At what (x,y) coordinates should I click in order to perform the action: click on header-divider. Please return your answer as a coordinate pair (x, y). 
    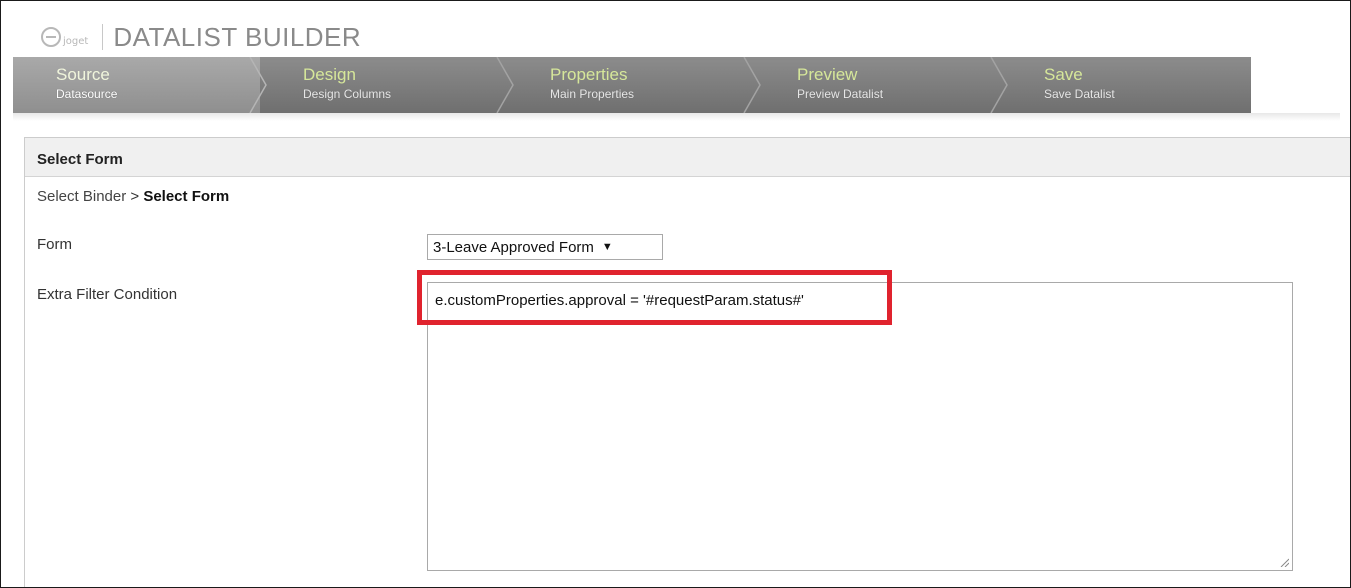
    Looking at the image, I should click on (103, 37).